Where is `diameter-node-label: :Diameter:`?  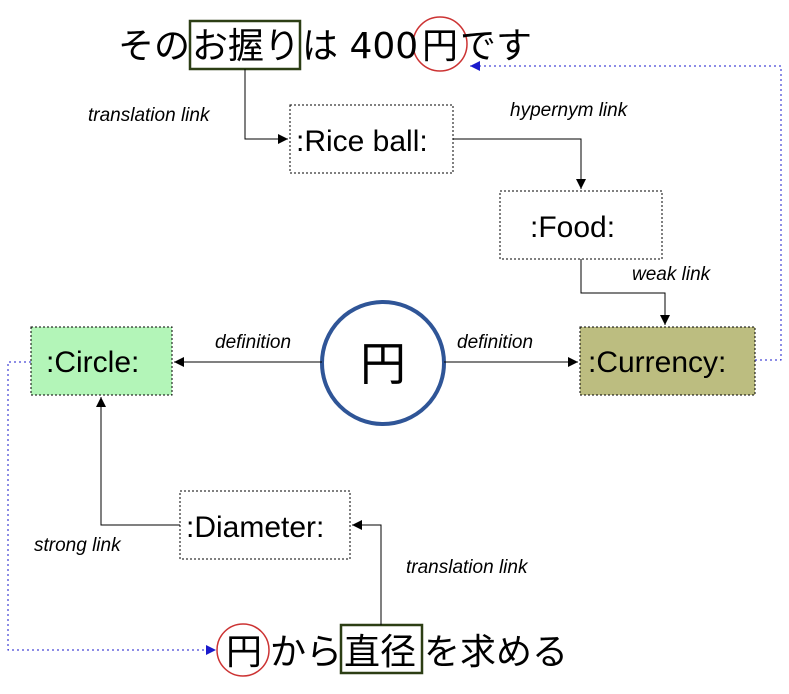
diameter-node-label: :Diameter: is located at coordinates (255, 527).